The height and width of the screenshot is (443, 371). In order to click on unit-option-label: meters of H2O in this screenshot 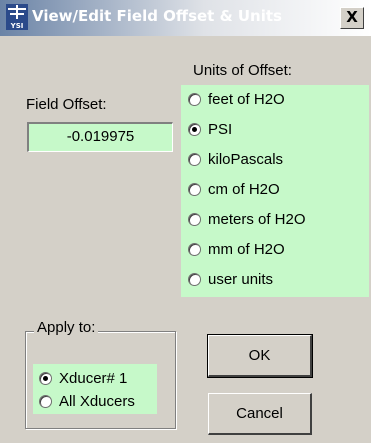, I will do `click(257, 219)`.